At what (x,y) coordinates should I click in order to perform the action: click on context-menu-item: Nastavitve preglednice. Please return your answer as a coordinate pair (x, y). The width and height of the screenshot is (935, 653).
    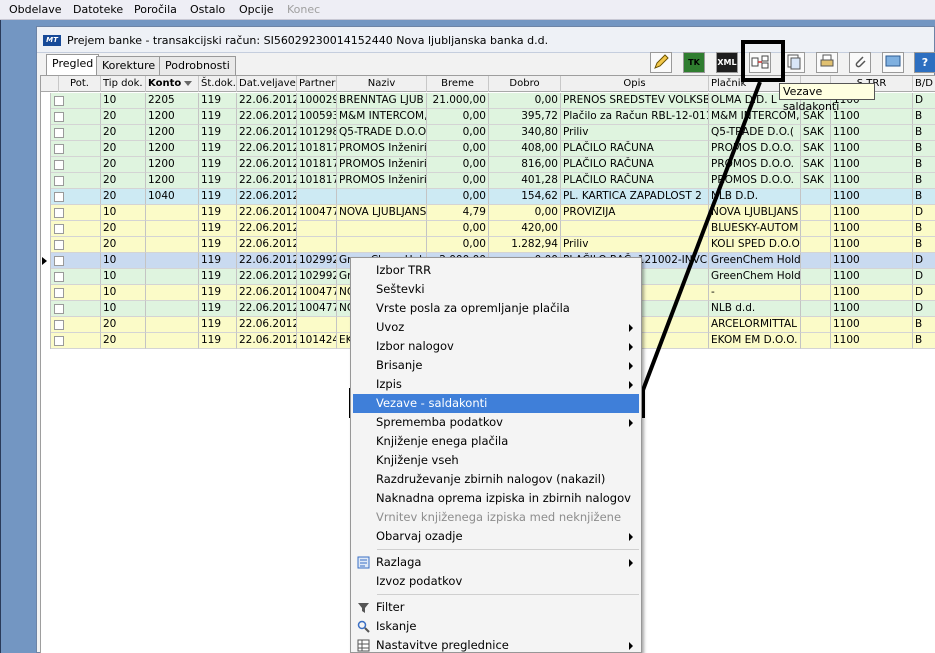
    Looking at the image, I should click on (496, 644).